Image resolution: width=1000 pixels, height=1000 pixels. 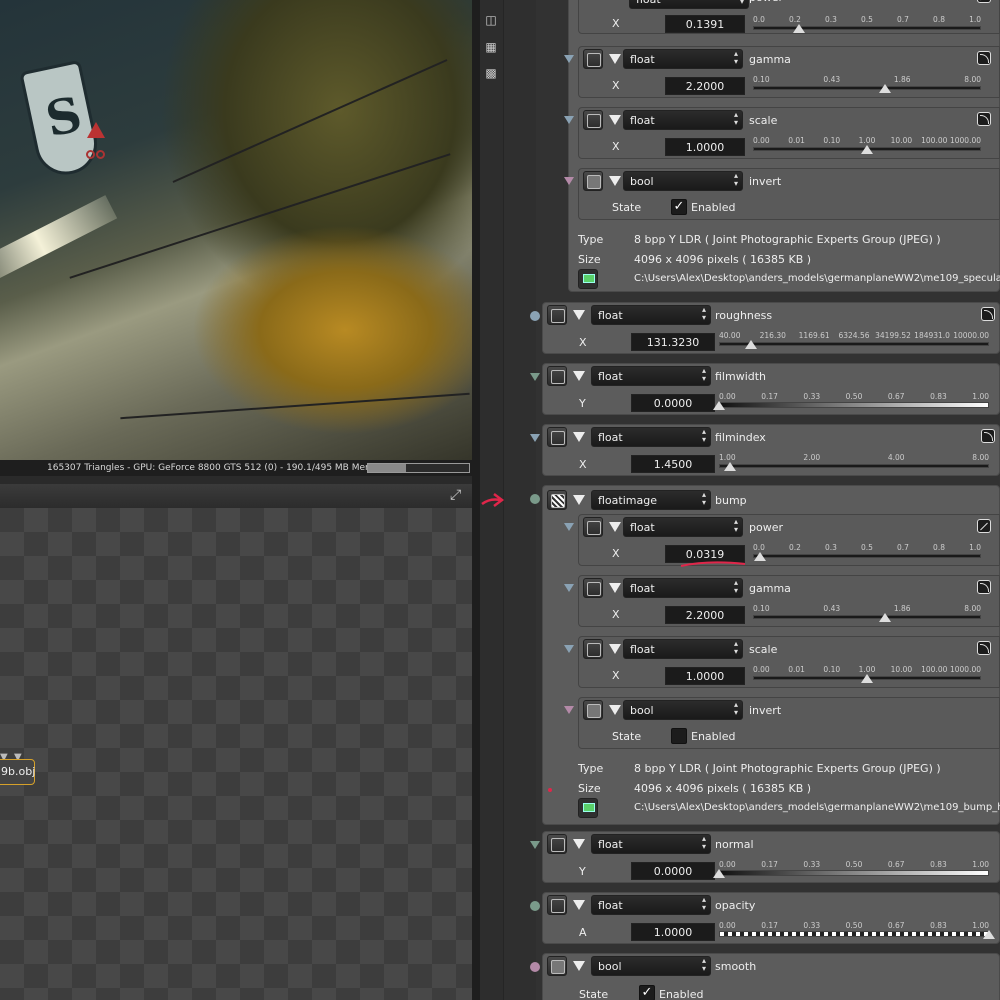 What do you see at coordinates (683, 527) in the screenshot?
I see `bump-power-type-select: float` at bounding box center [683, 527].